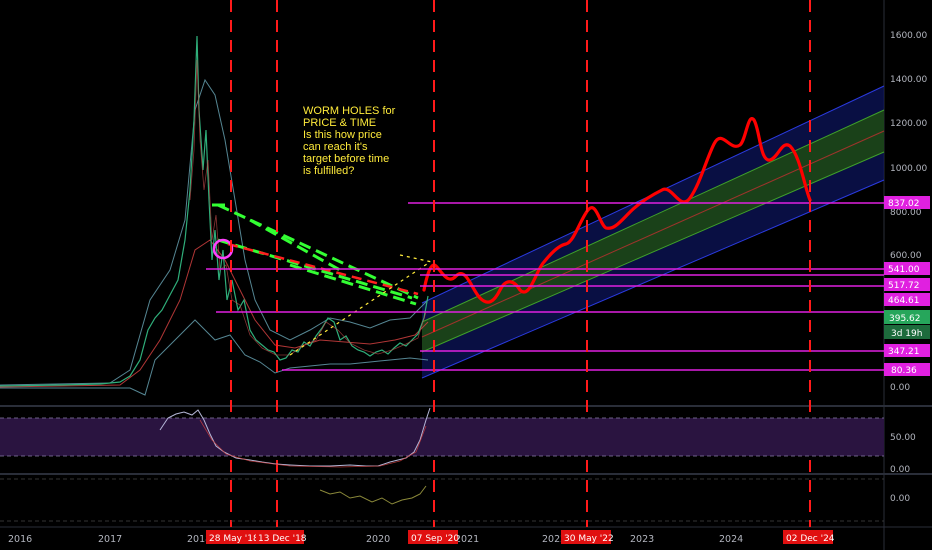 The height and width of the screenshot is (550, 932). I want to click on year-tick: 2020, so click(378, 539).